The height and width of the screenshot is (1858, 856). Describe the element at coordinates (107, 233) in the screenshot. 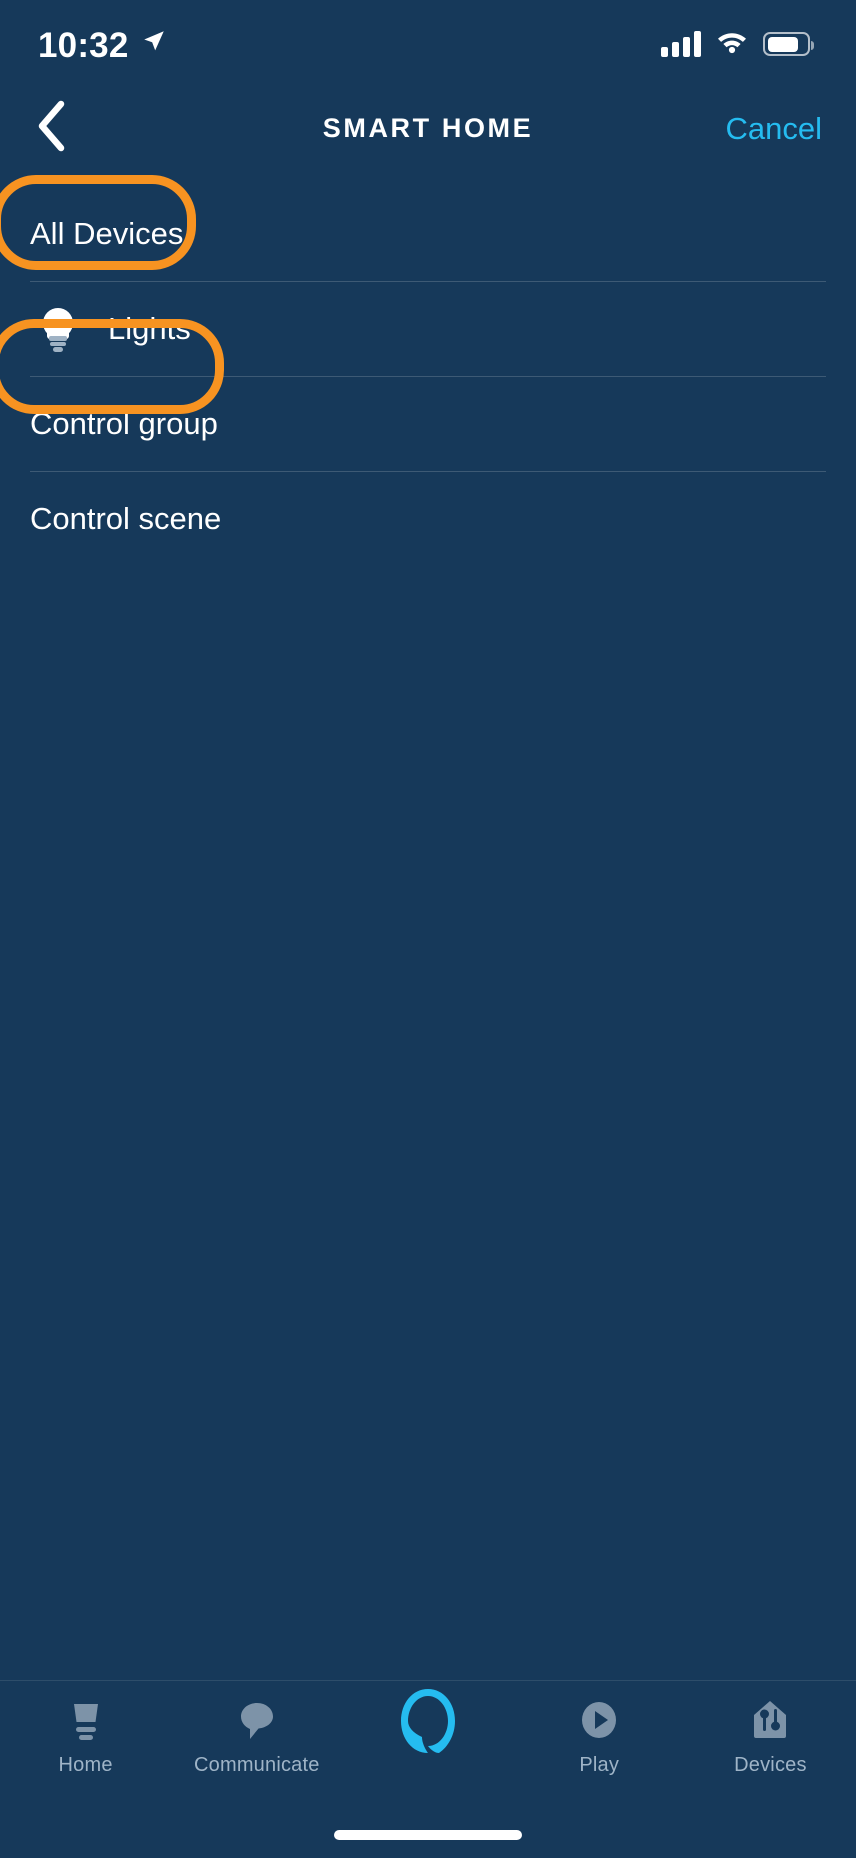

I see `list-item-label: All Devices` at that location.